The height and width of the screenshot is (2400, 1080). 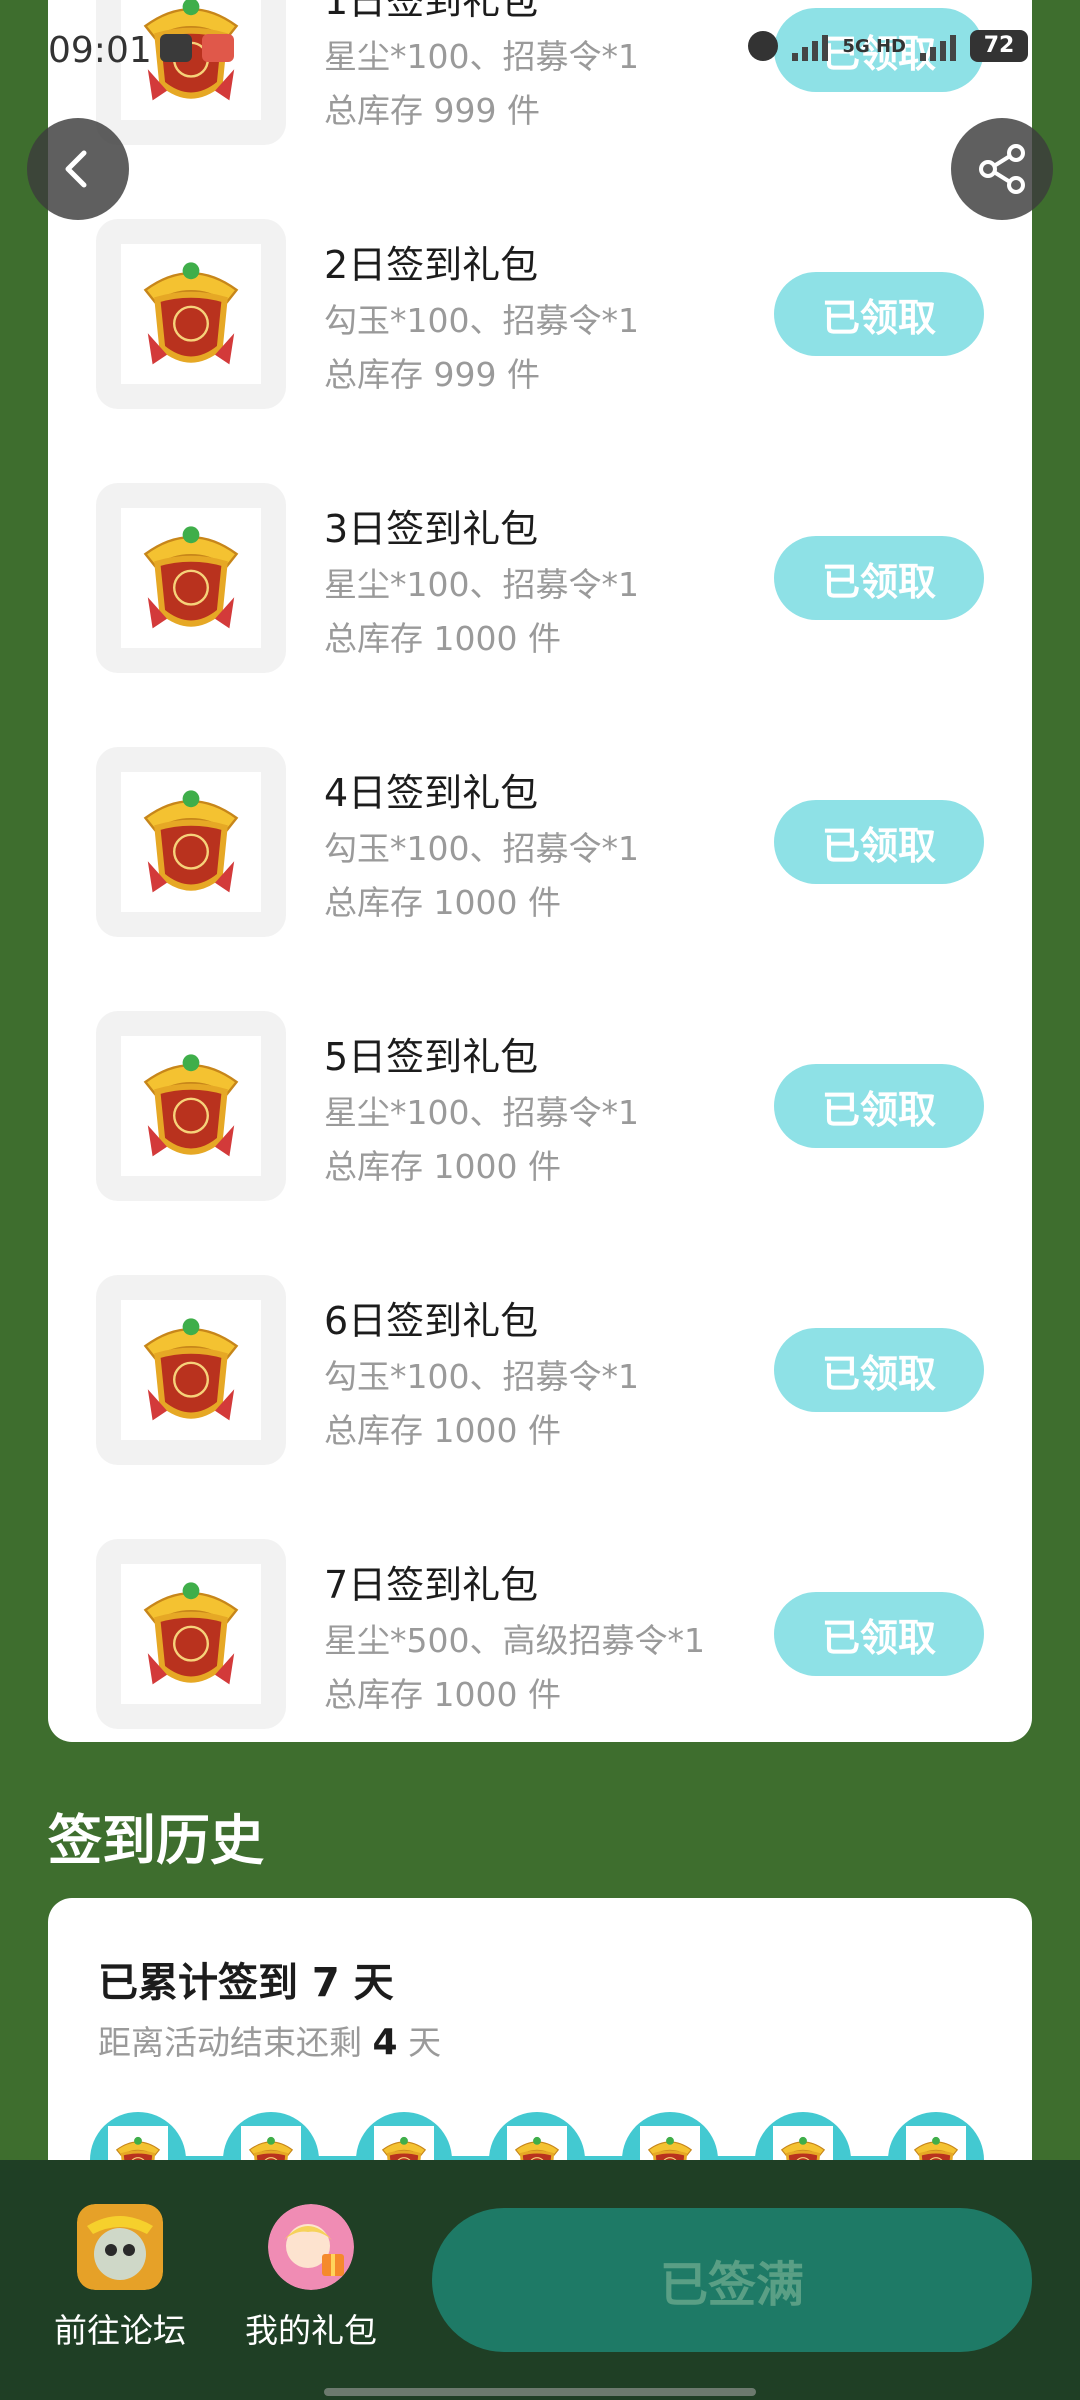 I want to click on signed-full-button: 已签满, so click(x=732, y=2280).